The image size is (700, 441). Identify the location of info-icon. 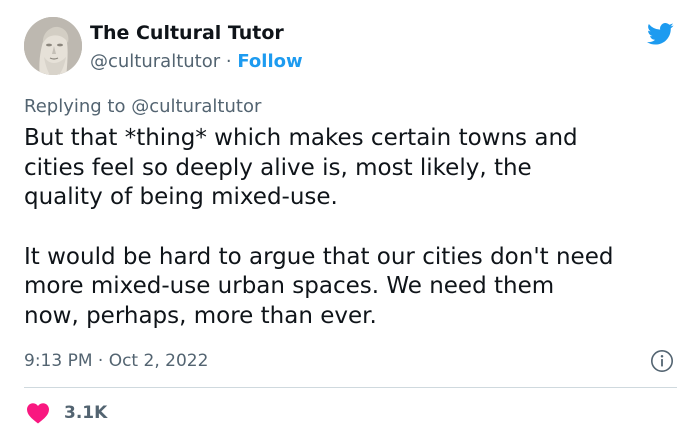
(662, 361).